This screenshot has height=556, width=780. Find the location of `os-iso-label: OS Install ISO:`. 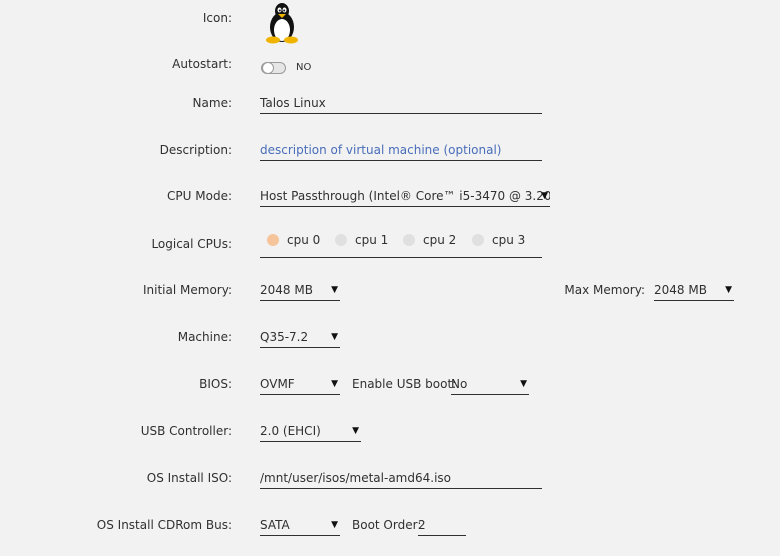

os-iso-label: OS Install ISO: is located at coordinates (189, 478).